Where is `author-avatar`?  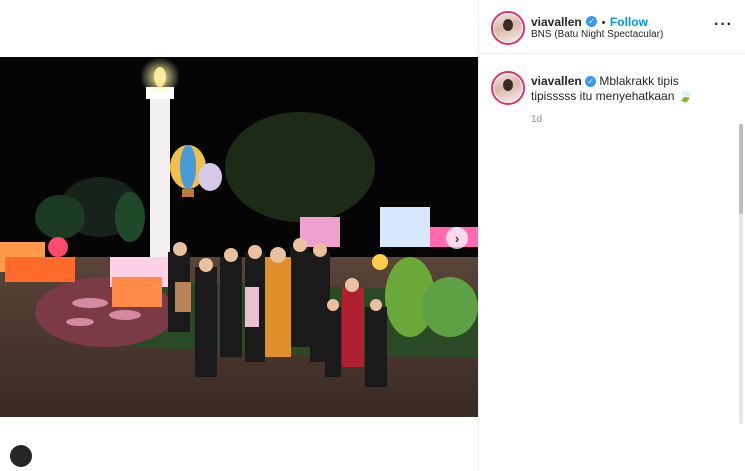 author-avatar is located at coordinates (508, 28).